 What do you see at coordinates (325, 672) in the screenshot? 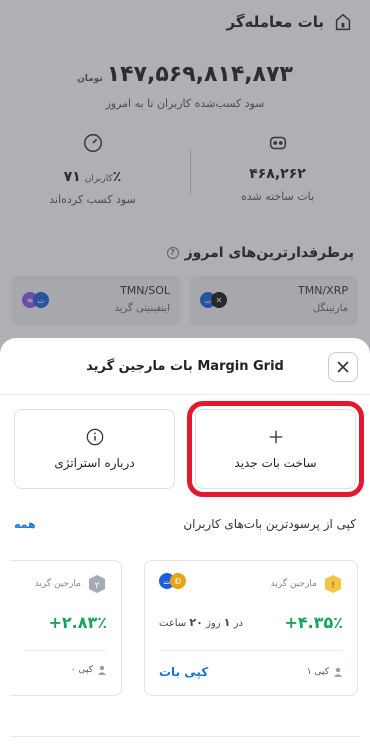
I see `copy-count: ۱ کپی` at bounding box center [325, 672].